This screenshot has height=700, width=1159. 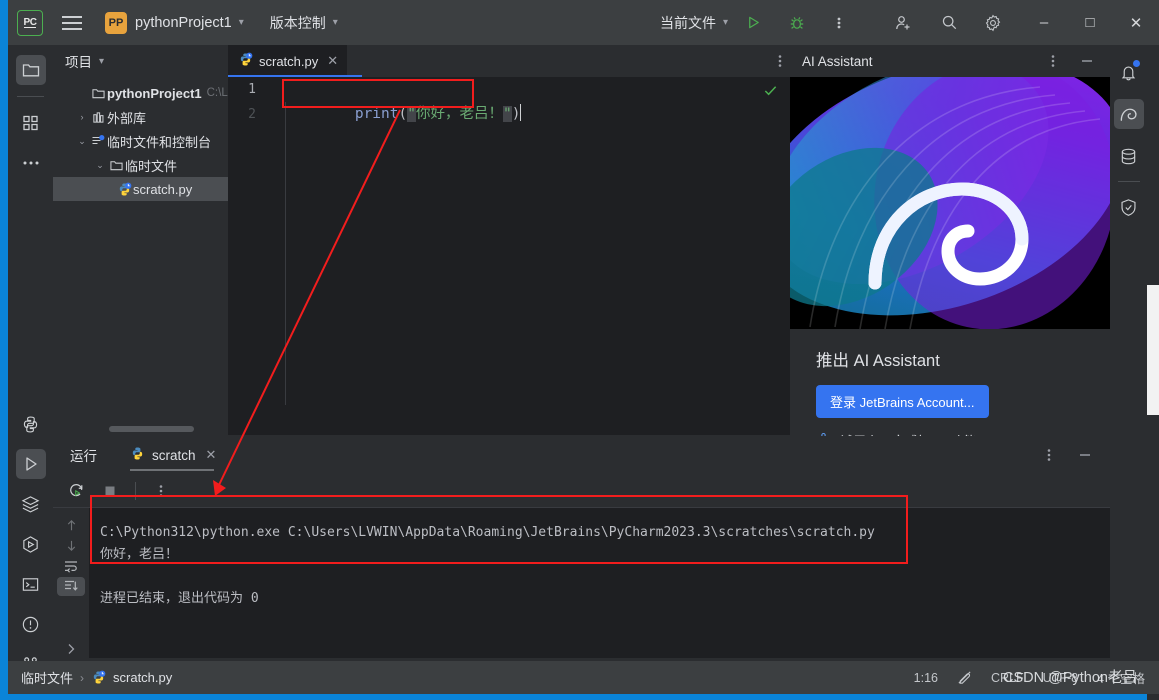 I want to click on folder-icon, so click(x=116, y=165).